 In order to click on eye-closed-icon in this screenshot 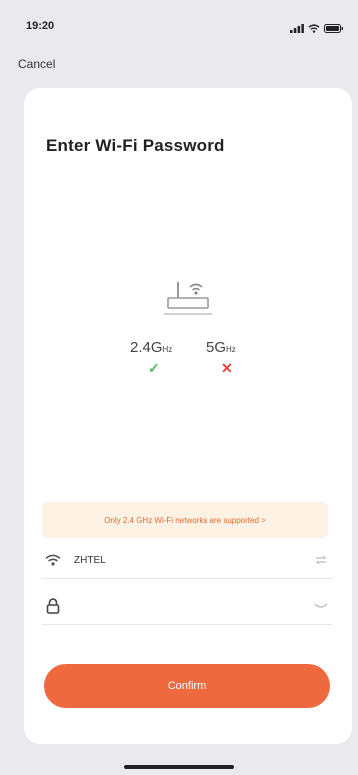, I will do `click(321, 606)`.